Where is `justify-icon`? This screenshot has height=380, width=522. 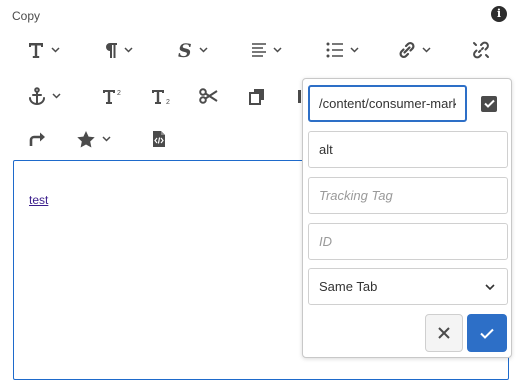
justify-icon is located at coordinates (259, 50).